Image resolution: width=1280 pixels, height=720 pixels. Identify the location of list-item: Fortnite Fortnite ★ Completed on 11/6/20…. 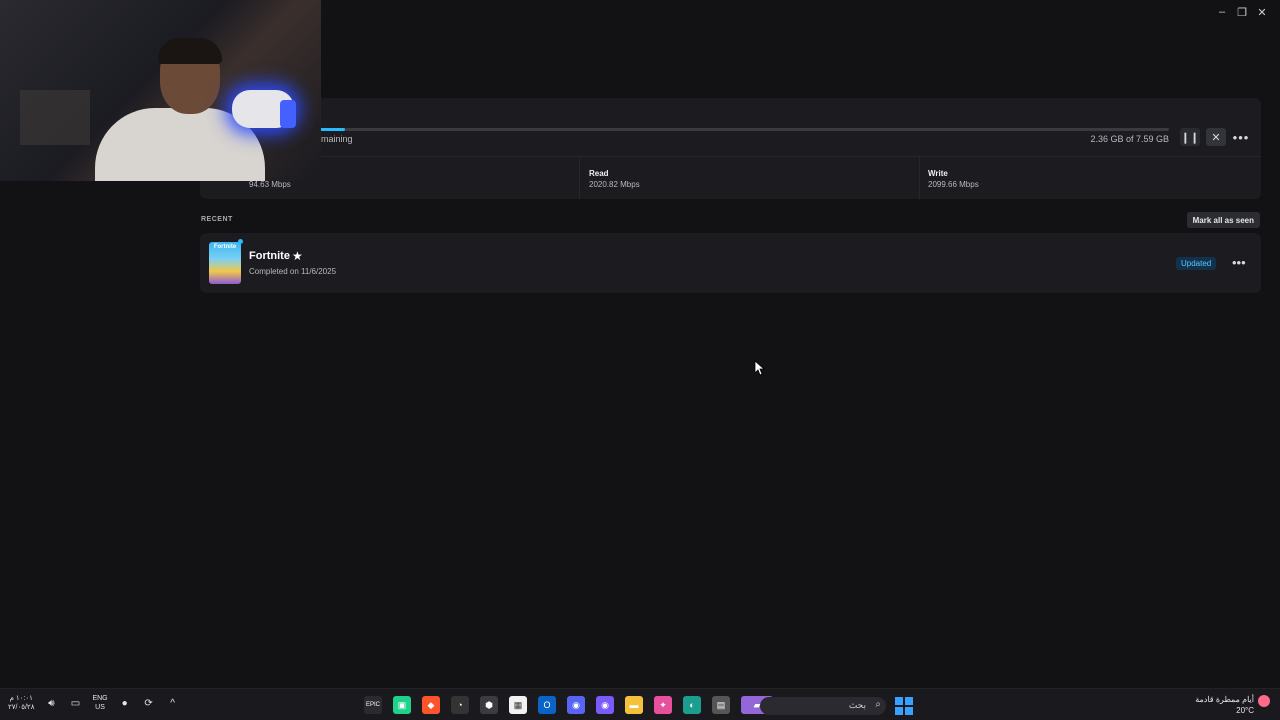
(730, 263).